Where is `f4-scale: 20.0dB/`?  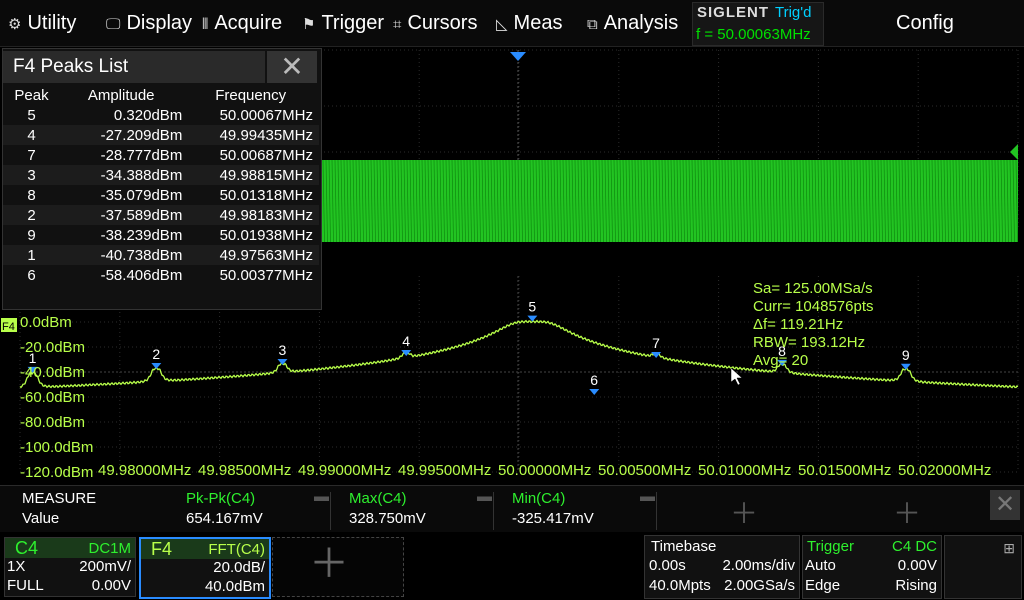 f4-scale: 20.0dB/ is located at coordinates (239, 567).